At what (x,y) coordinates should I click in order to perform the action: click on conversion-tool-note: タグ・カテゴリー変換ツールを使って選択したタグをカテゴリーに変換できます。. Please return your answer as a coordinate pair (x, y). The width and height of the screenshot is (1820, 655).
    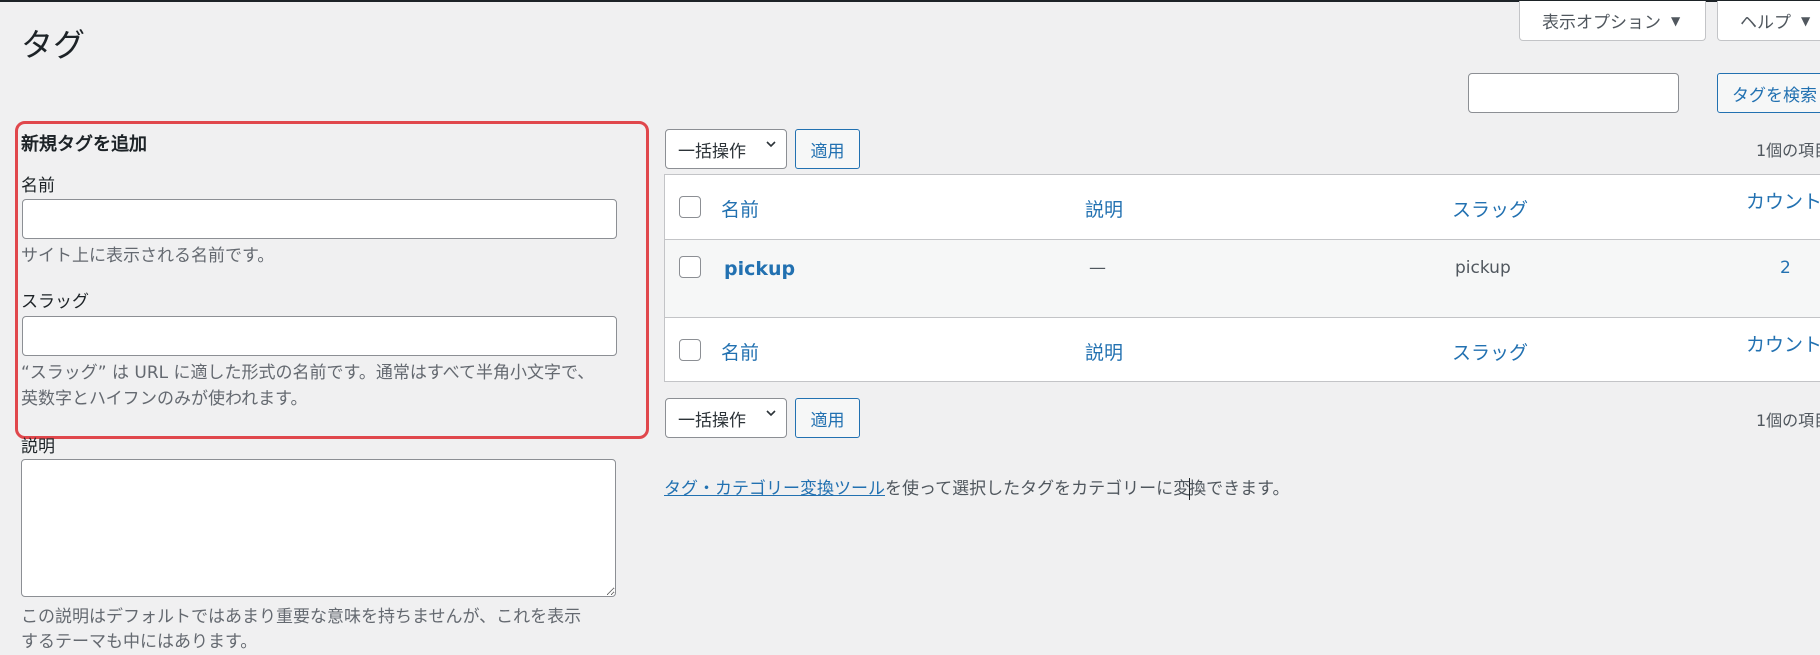
    Looking at the image, I should click on (976, 487).